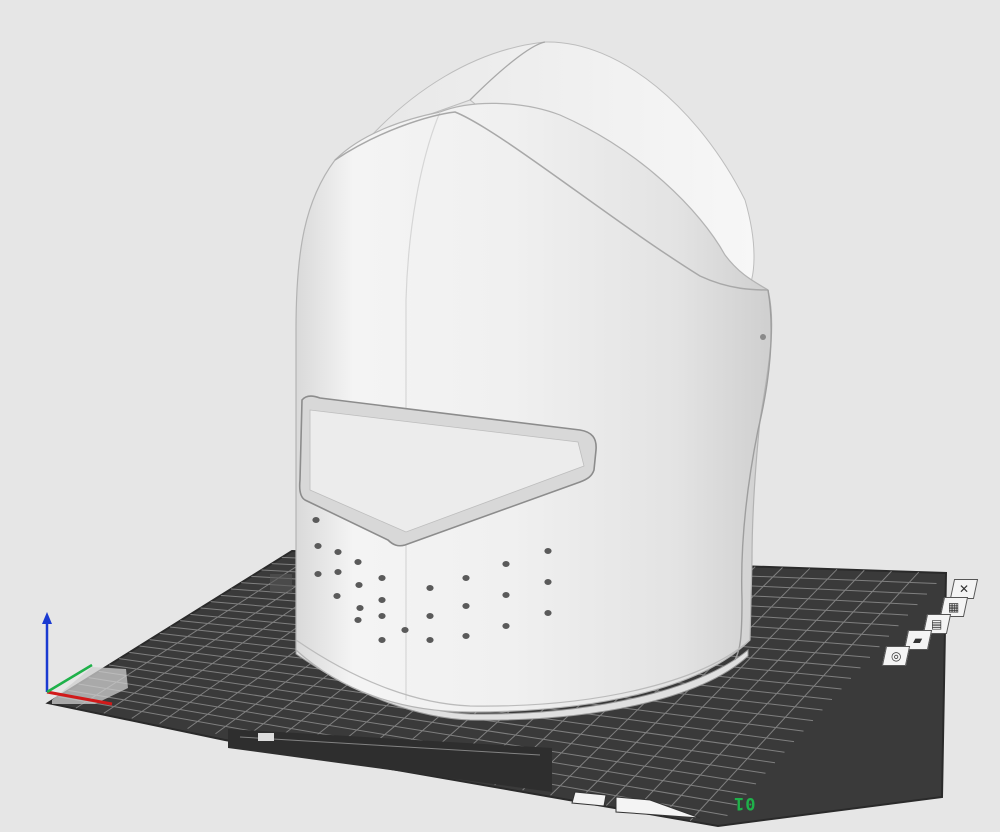 This screenshot has height=832, width=1000. What do you see at coordinates (918, 640) in the screenshot?
I see `lock-icon: ▰` at bounding box center [918, 640].